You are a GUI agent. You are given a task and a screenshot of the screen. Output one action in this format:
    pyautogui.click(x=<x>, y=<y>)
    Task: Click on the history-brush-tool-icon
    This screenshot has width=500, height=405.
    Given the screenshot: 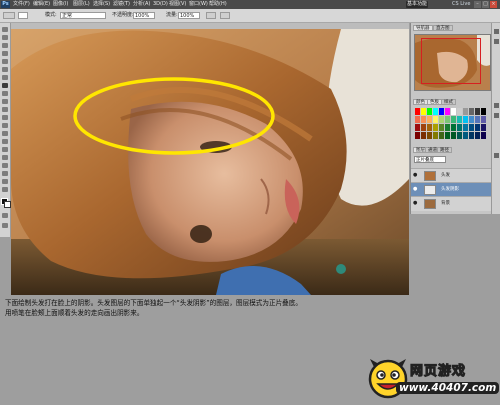 What is the action you would take?
    pyautogui.click(x=5, y=101)
    